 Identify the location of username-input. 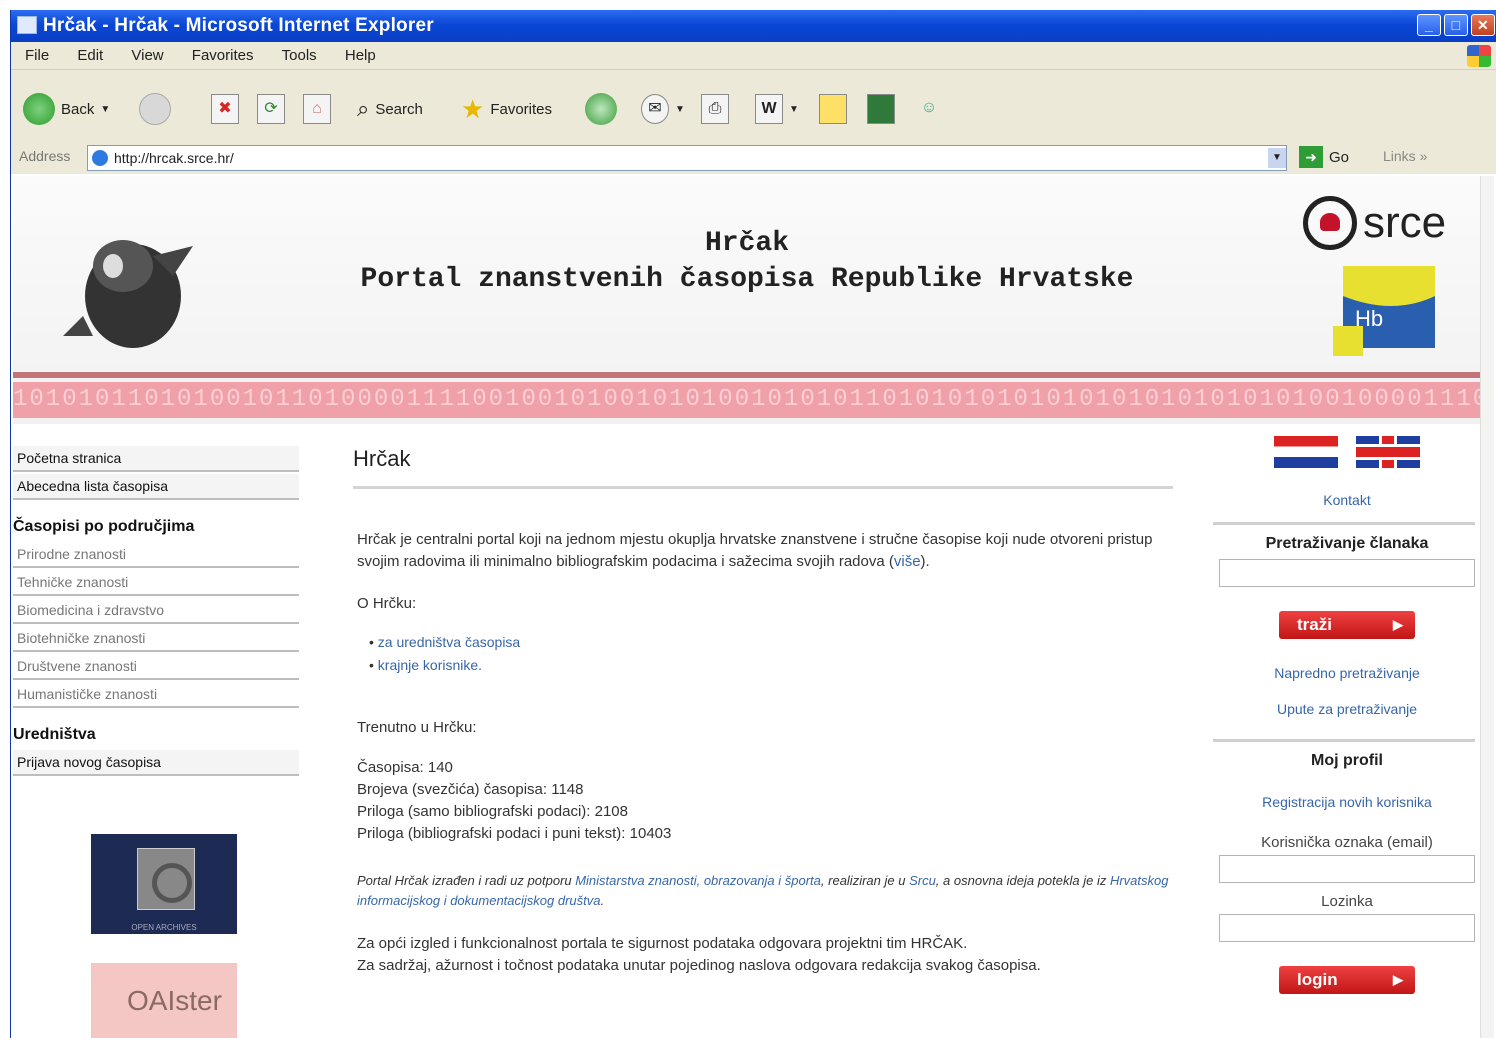
(1347, 869).